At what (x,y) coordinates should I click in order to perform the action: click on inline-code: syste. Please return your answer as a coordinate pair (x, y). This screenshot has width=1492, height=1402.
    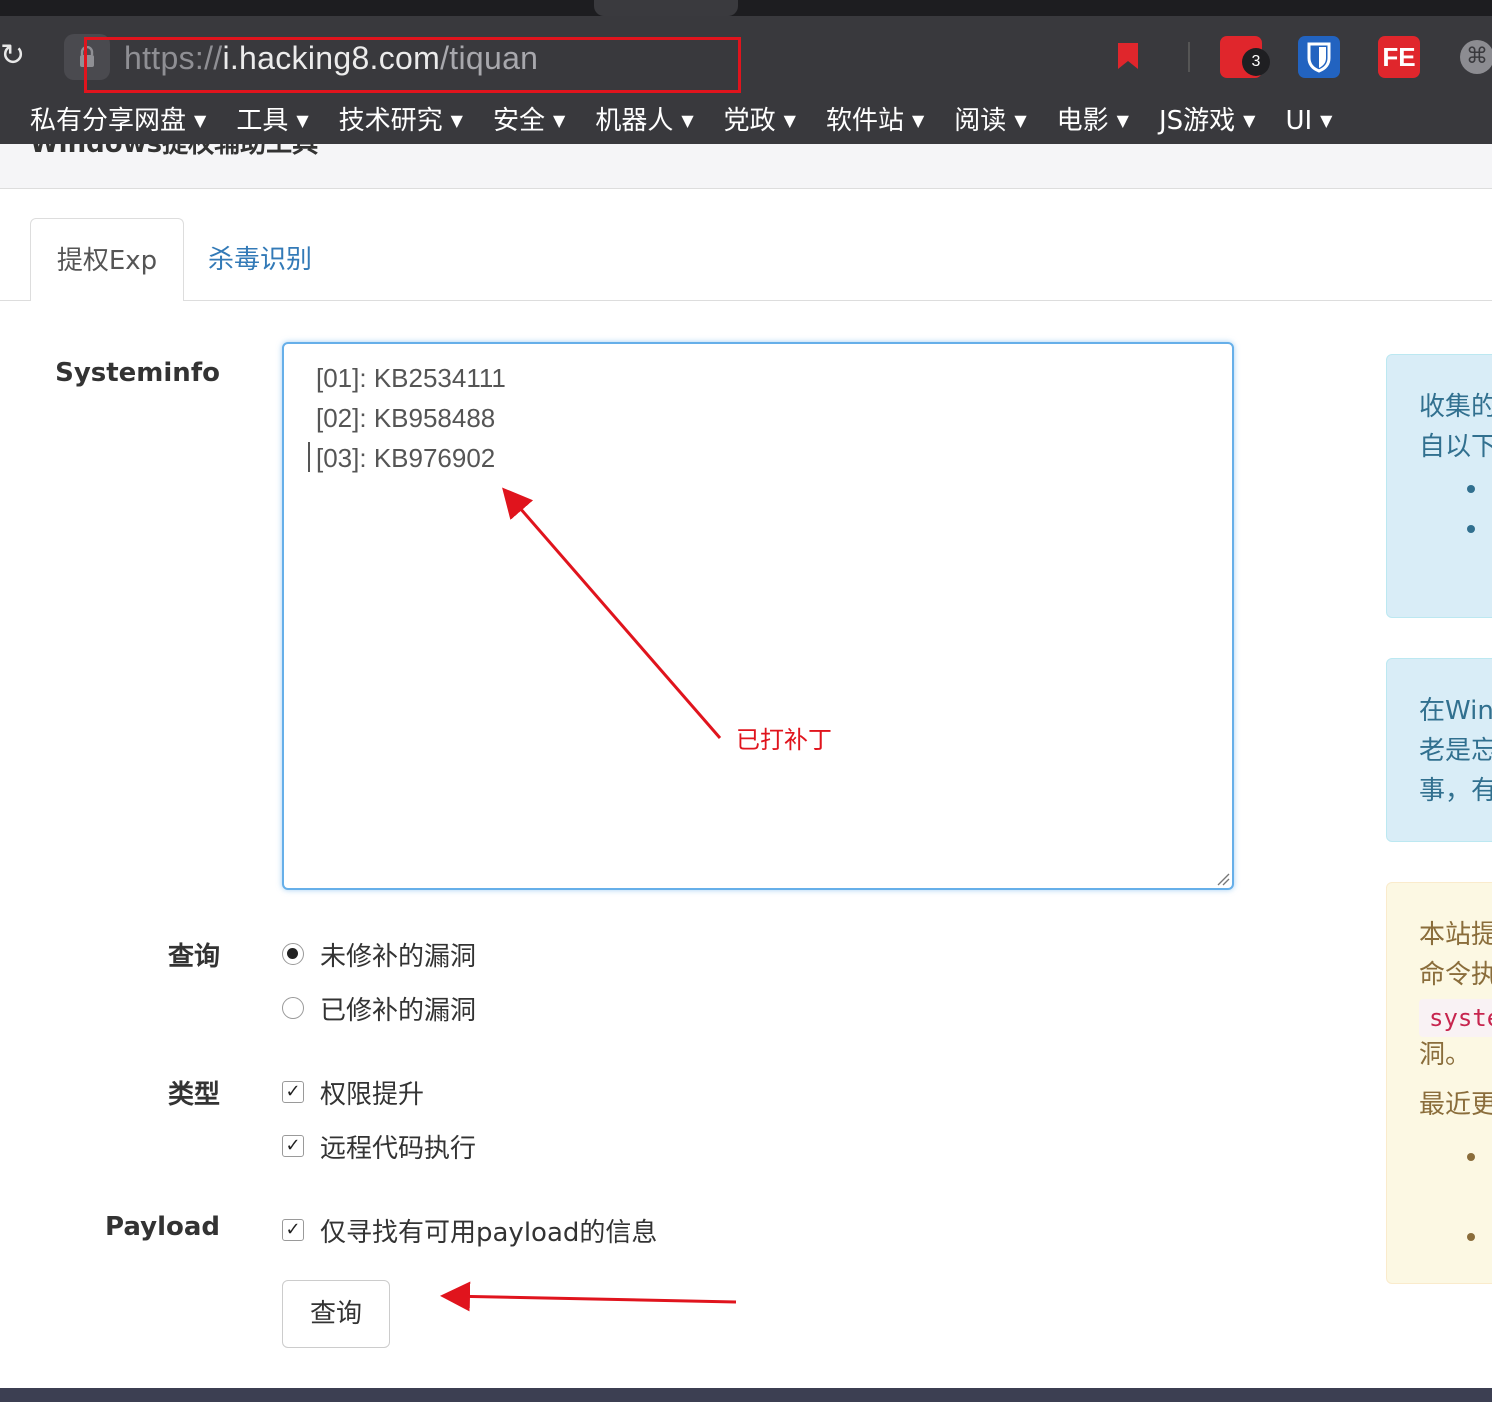
    Looking at the image, I should click on (1455, 1018).